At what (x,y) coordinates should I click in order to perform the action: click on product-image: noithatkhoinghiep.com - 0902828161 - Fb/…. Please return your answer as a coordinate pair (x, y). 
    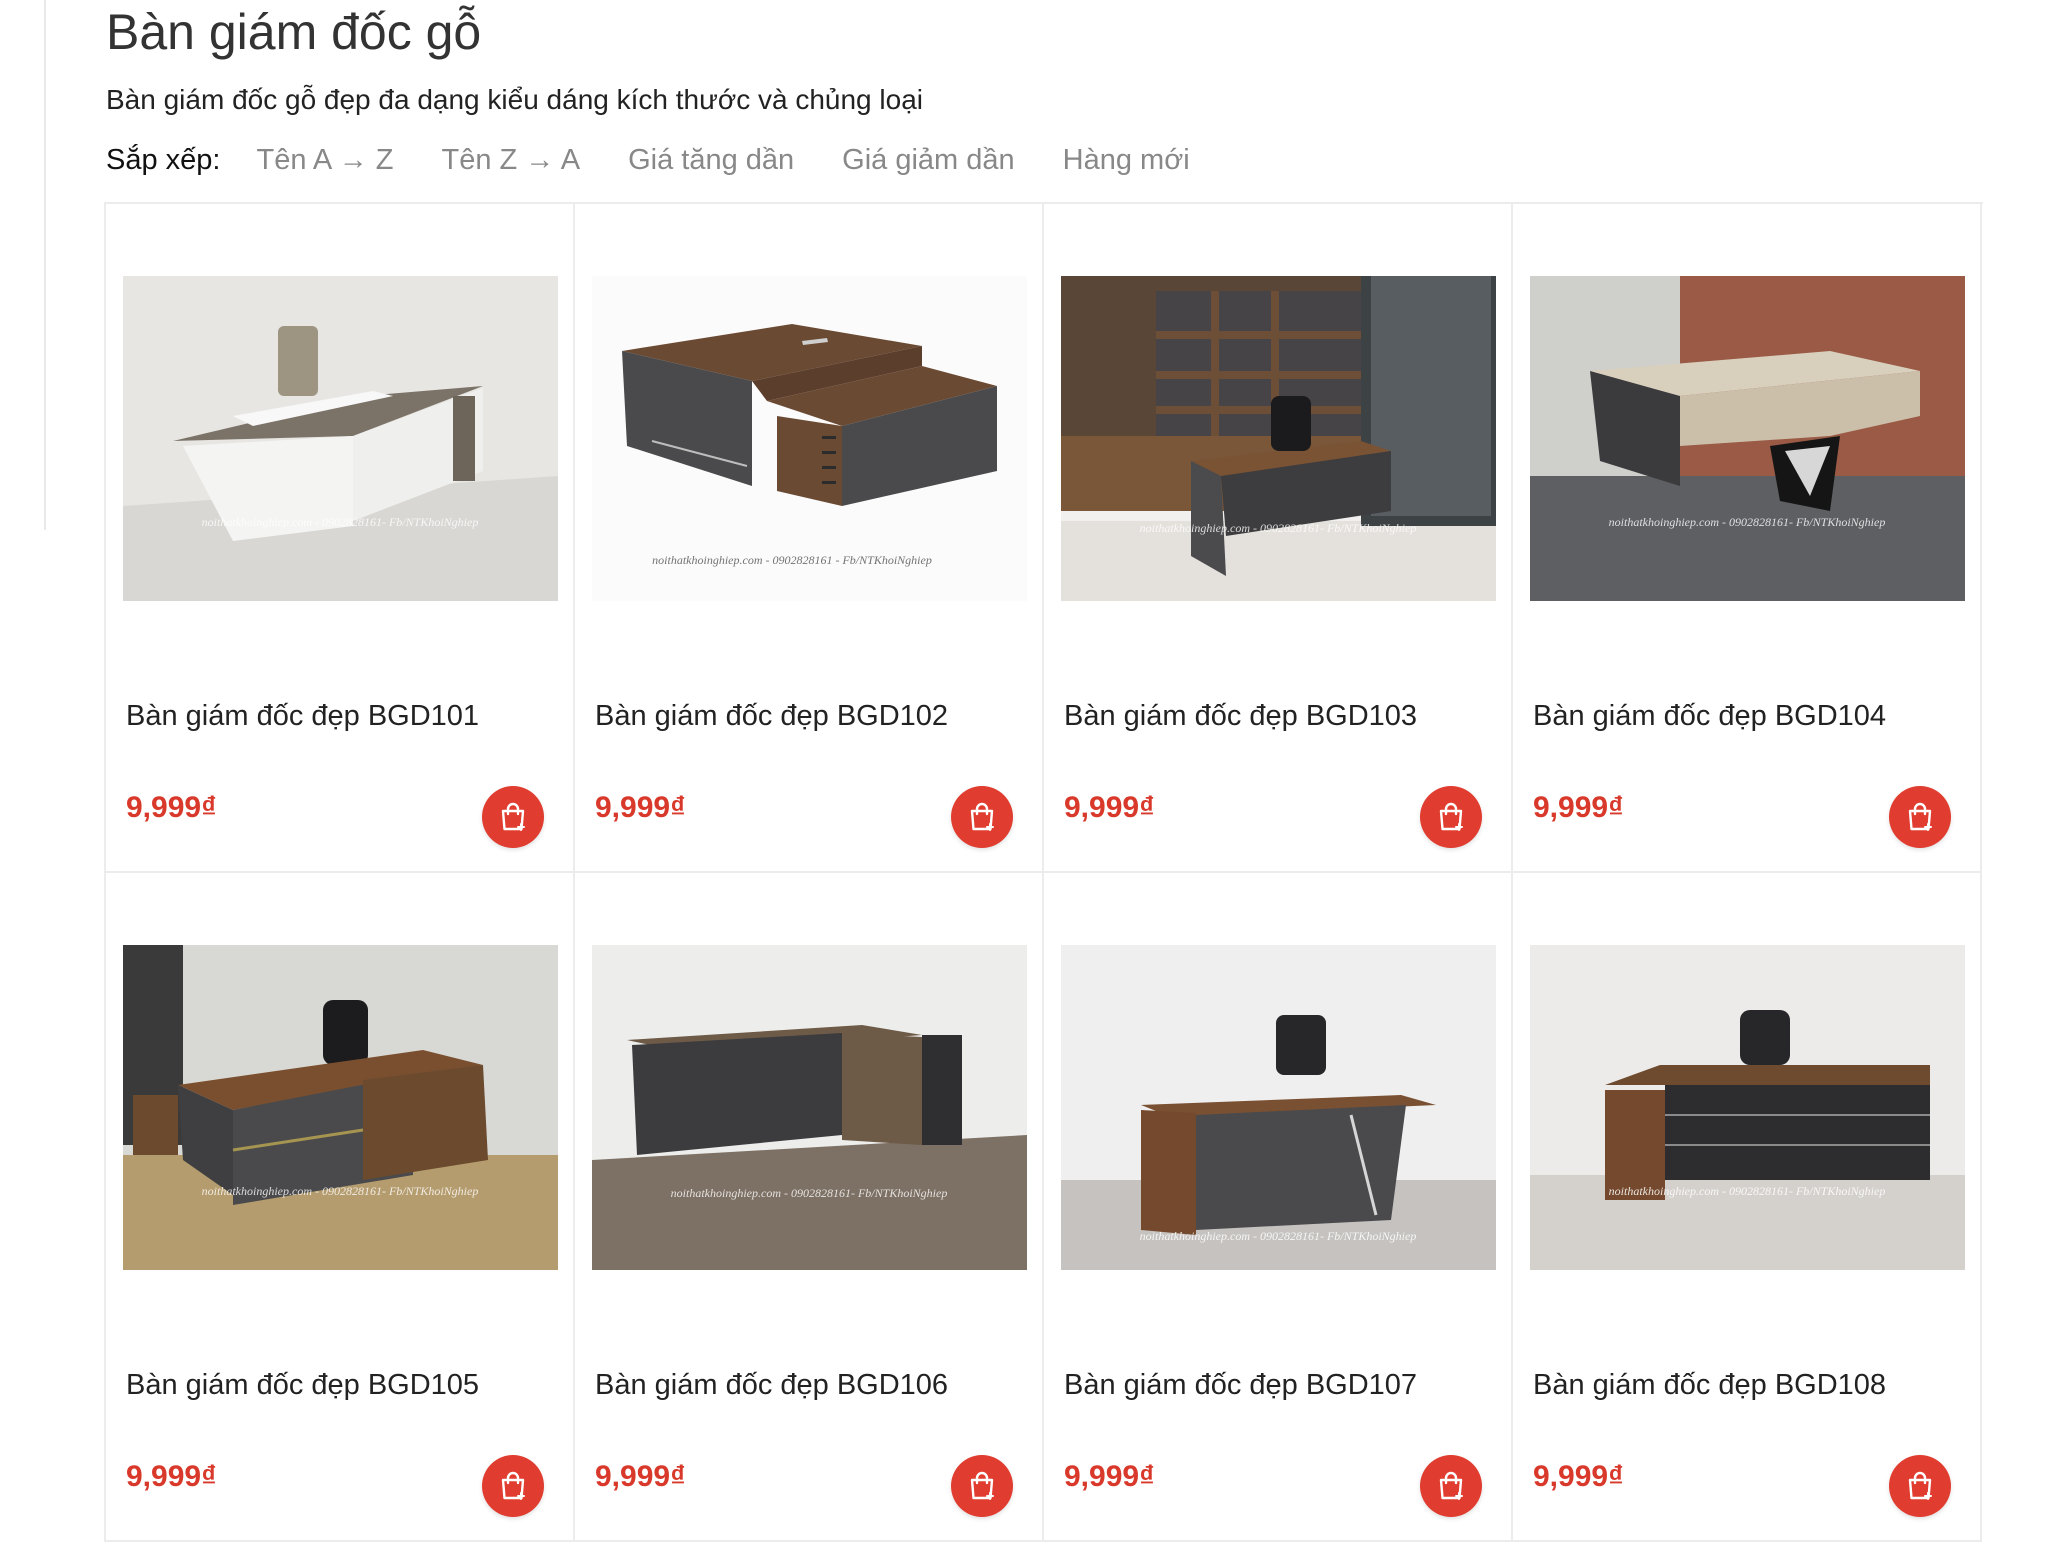
    Looking at the image, I should click on (809, 438).